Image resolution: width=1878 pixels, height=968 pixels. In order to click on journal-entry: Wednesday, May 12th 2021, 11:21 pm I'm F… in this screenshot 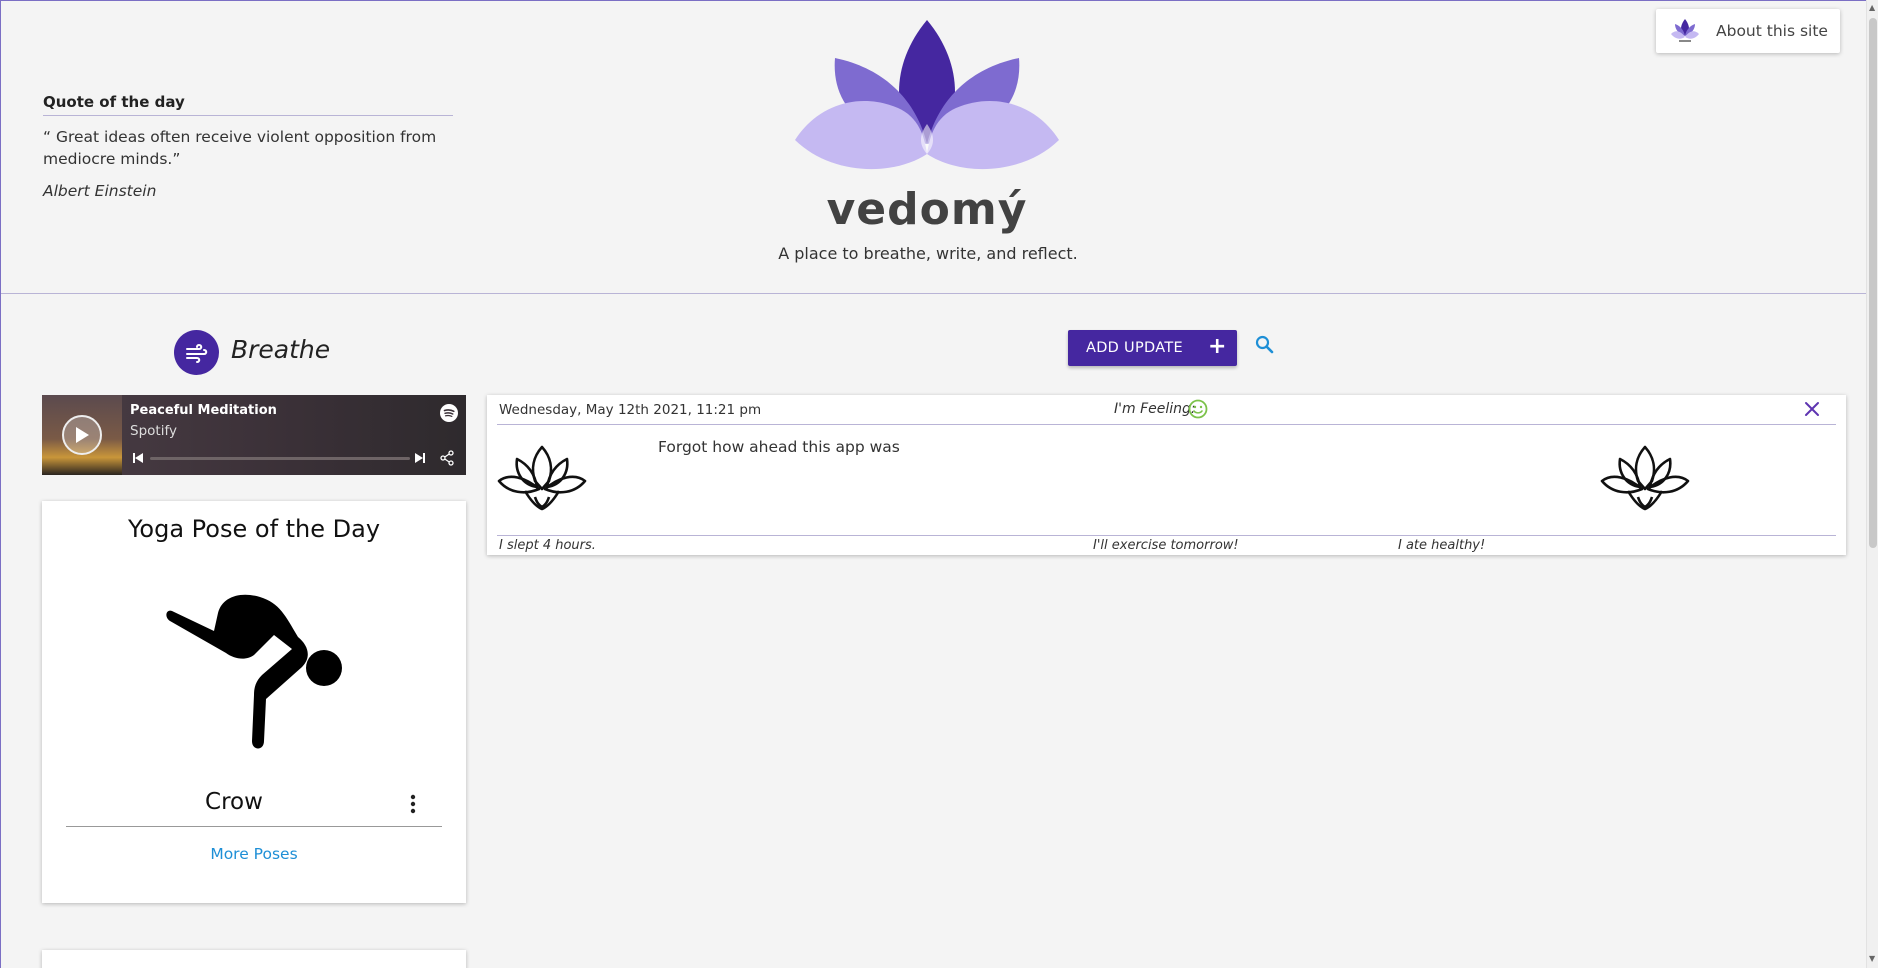, I will do `click(1166, 475)`.